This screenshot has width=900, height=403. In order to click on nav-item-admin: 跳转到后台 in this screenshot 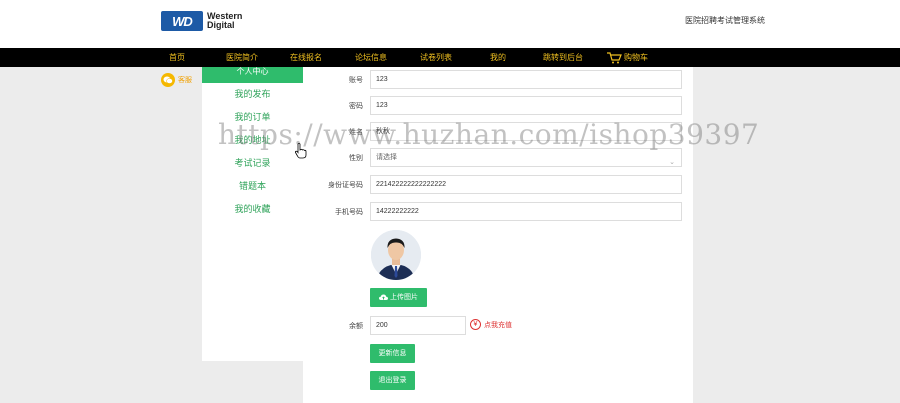, I will do `click(563, 57)`.